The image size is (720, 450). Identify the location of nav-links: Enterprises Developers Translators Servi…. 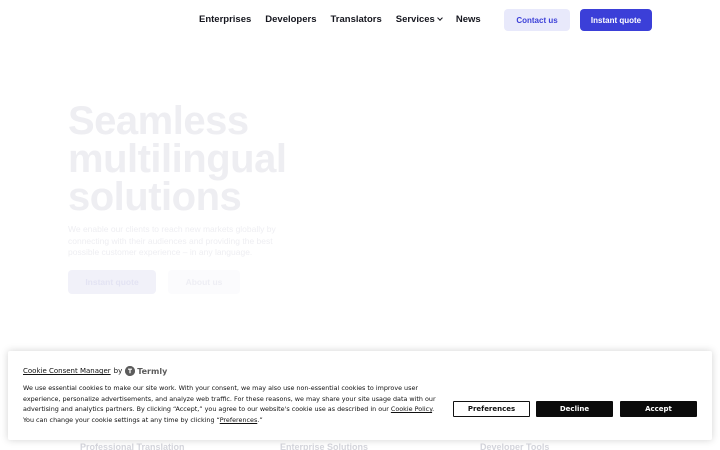
(347, 19).